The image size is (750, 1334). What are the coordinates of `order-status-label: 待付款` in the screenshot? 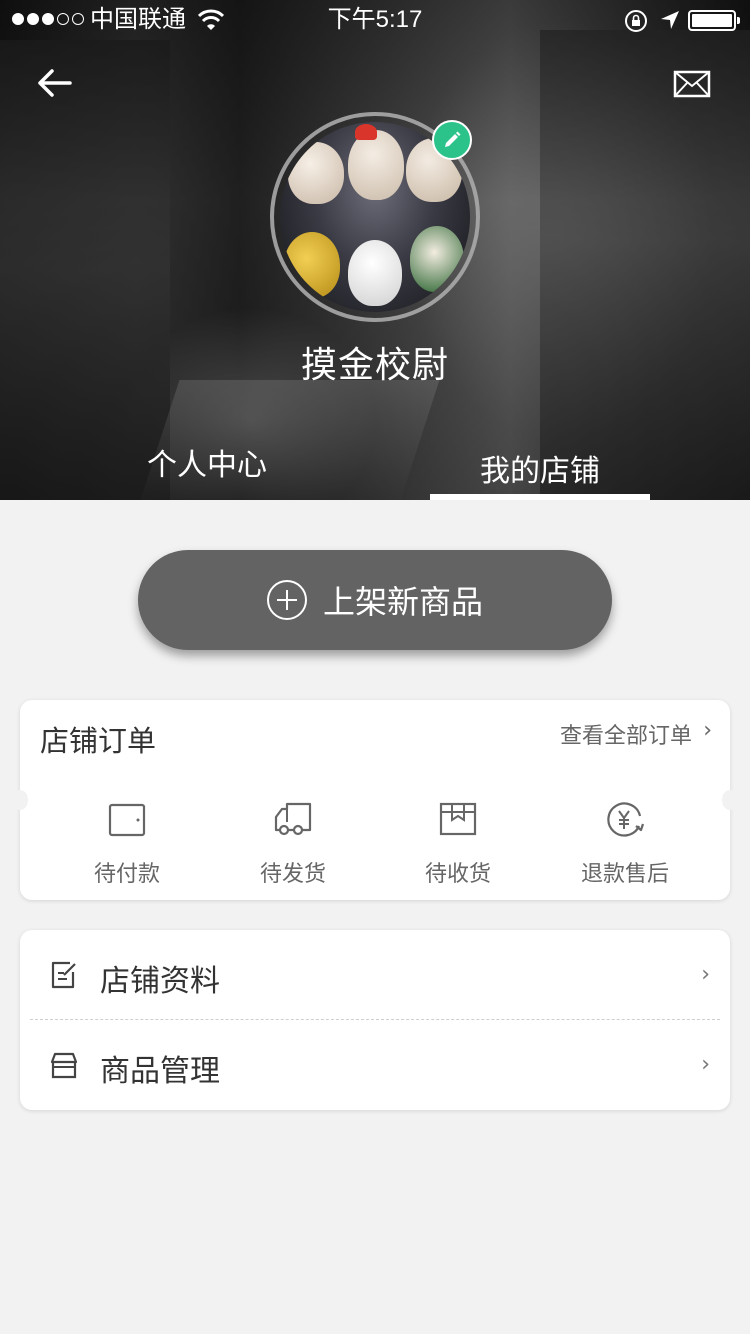 It's located at (126, 874).